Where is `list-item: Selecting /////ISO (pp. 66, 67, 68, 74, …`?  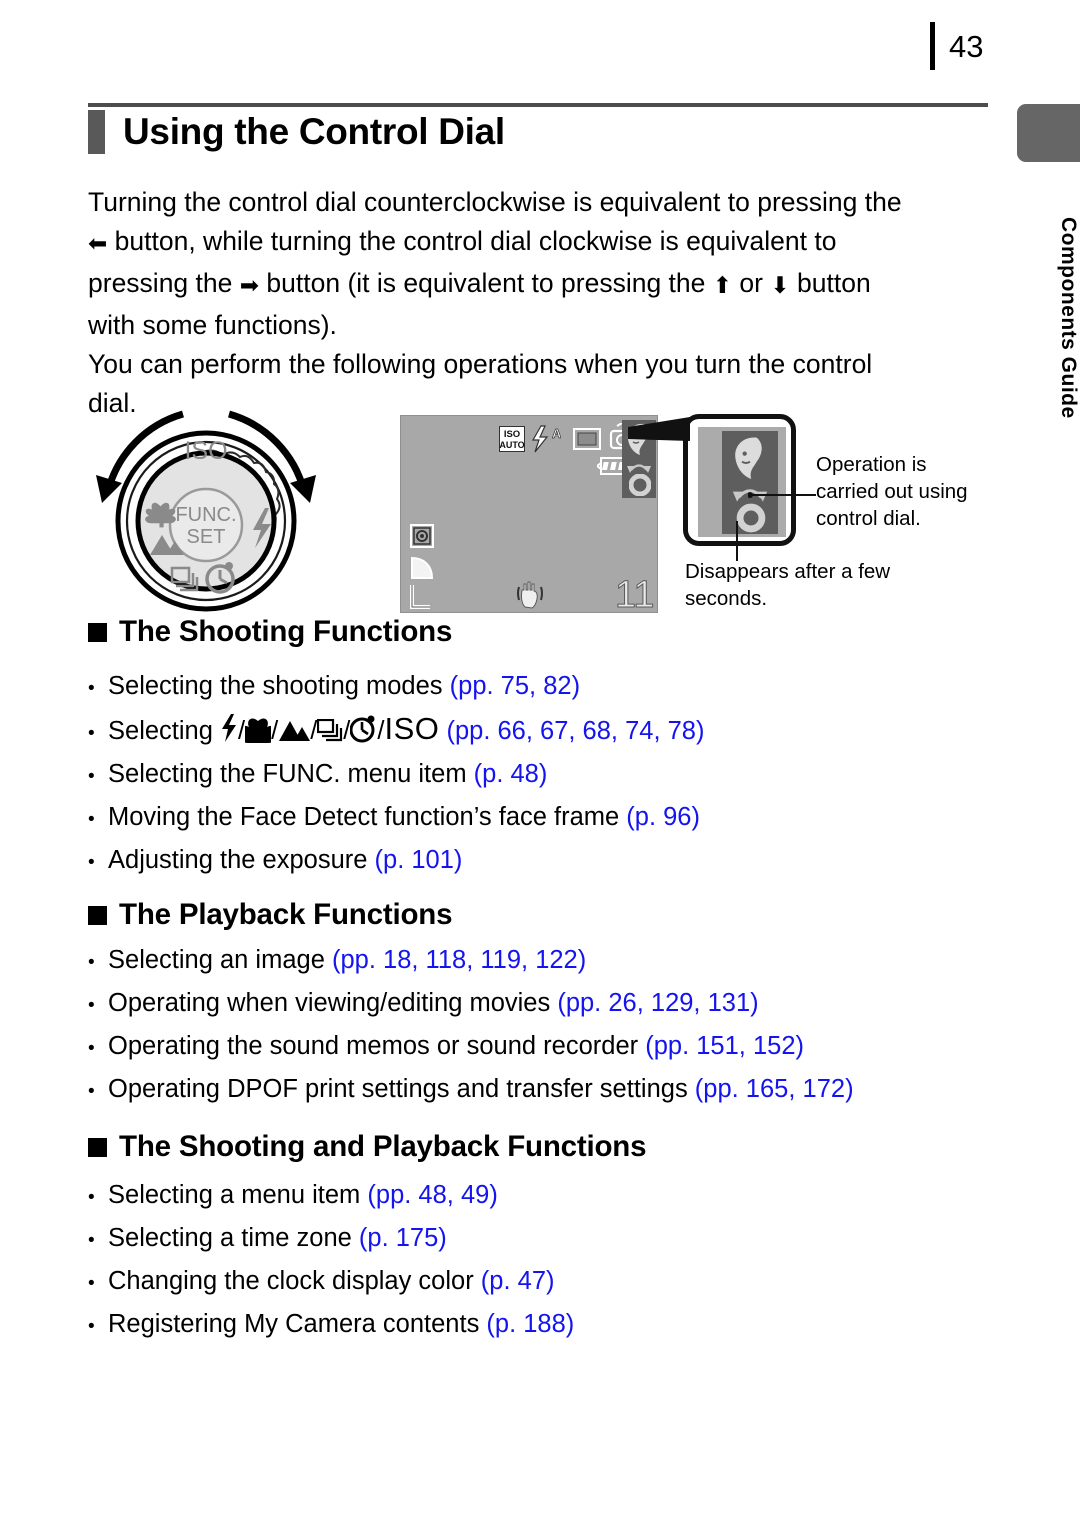
list-item: Selecting /////ISO (pp. 66, 67, 68, 74, … is located at coordinates (396, 731).